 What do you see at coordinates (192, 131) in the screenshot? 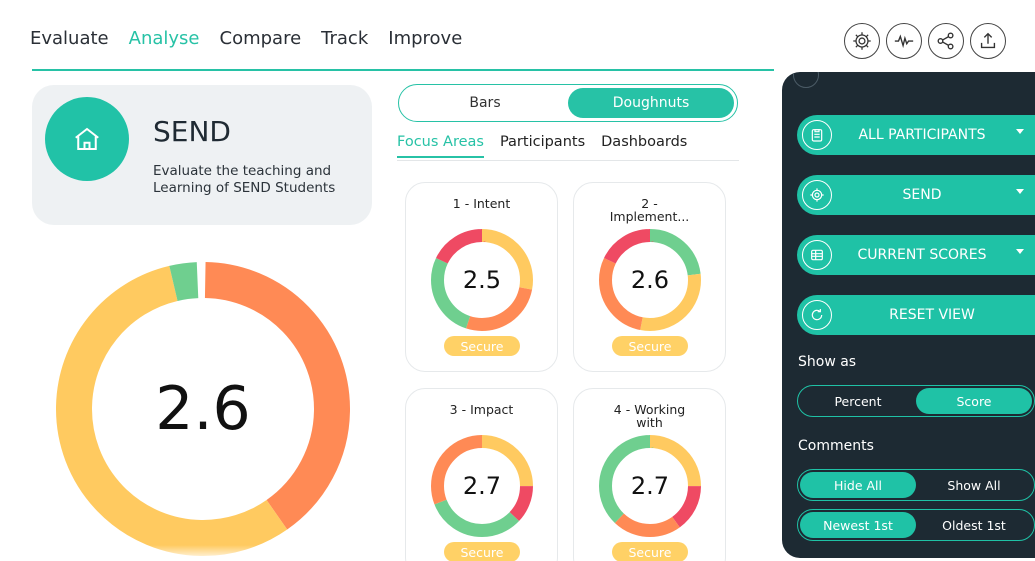
I see `evaluation-title: SEND` at bounding box center [192, 131].